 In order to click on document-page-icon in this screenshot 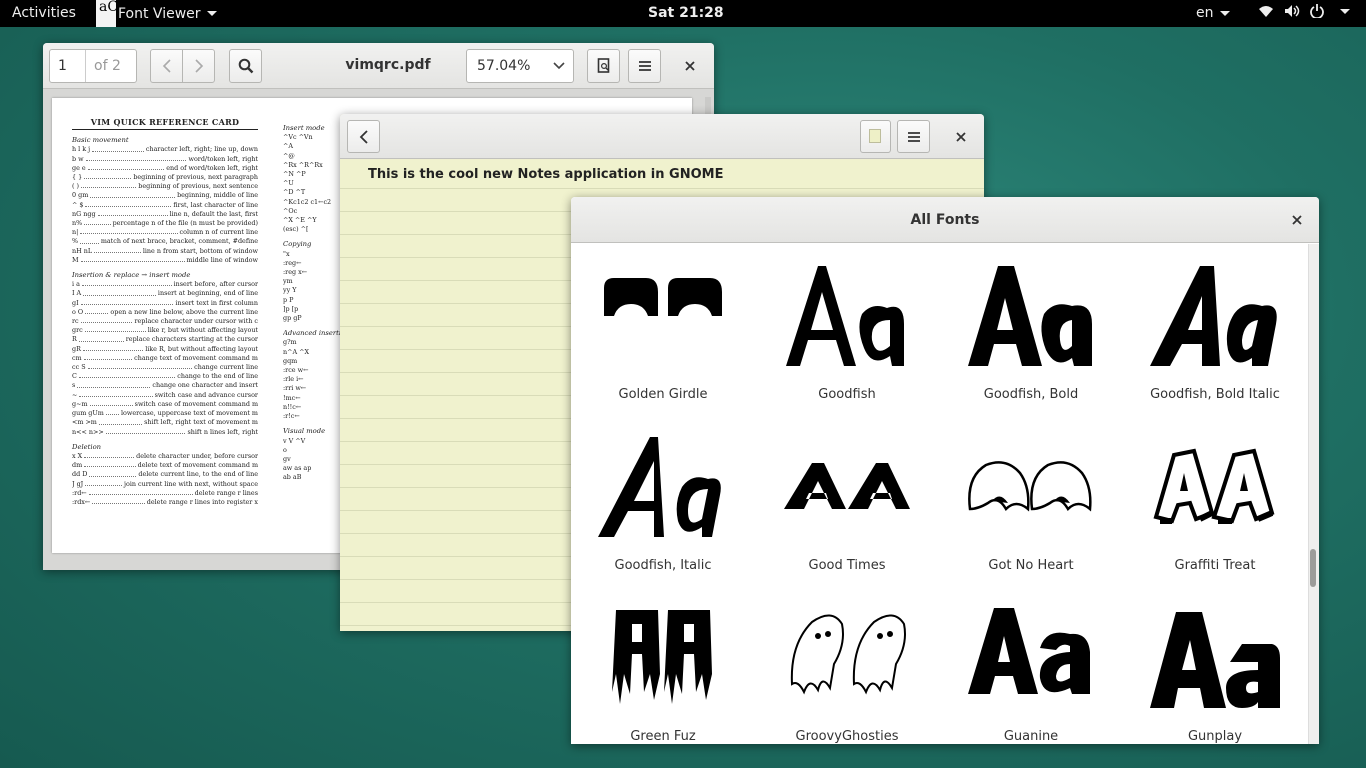, I will do `click(603, 65)`.